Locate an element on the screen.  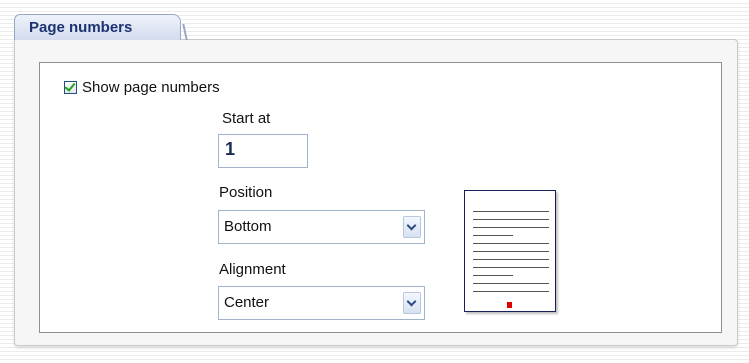
page-preview is located at coordinates (510, 251).